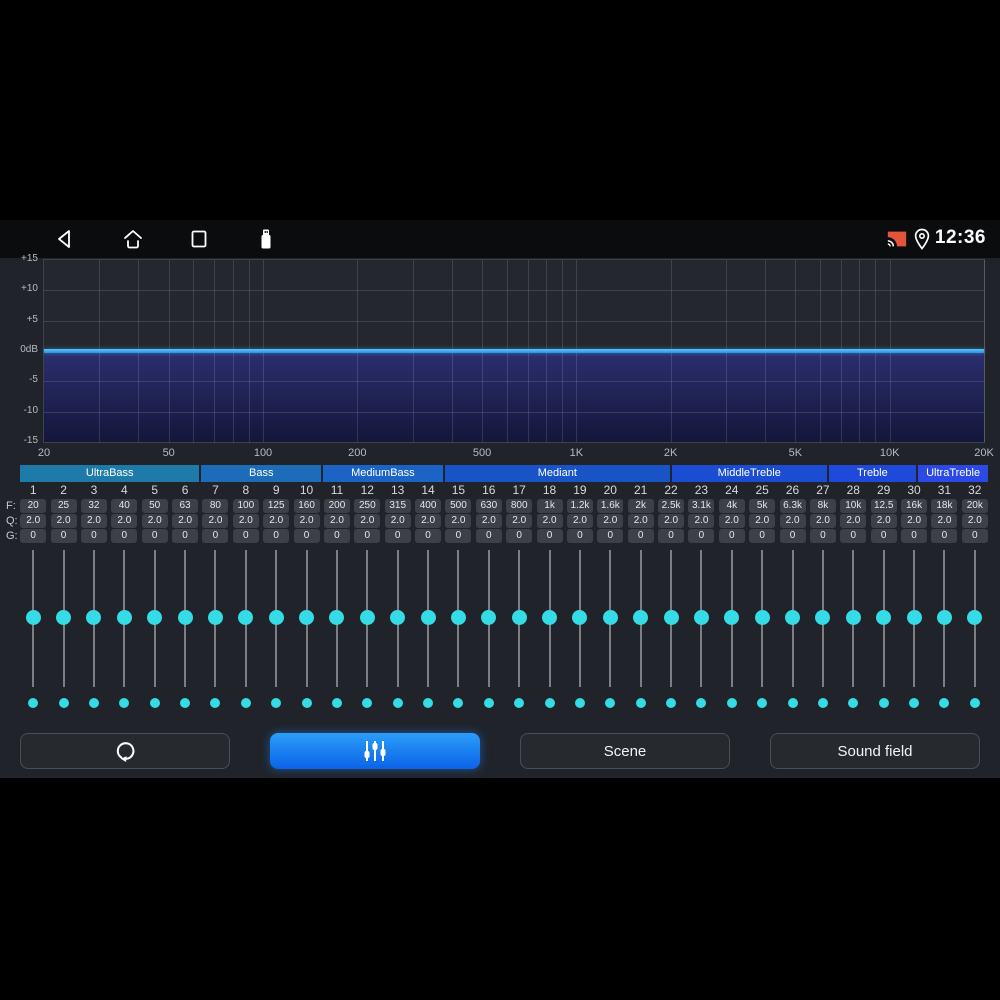 The height and width of the screenshot is (1000, 1000). I want to click on reset-button, so click(125, 751).